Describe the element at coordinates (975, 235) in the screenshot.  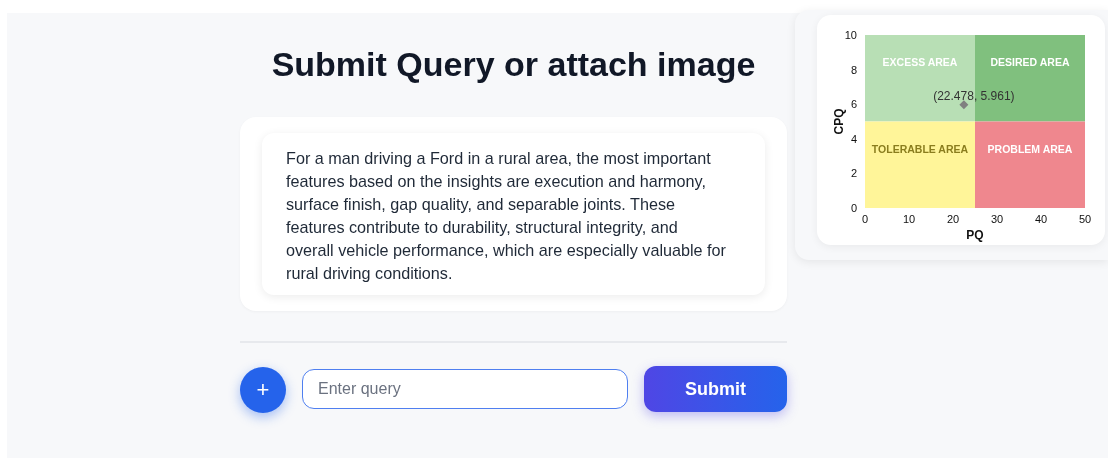
I see `x-axis-label: PQ` at that location.